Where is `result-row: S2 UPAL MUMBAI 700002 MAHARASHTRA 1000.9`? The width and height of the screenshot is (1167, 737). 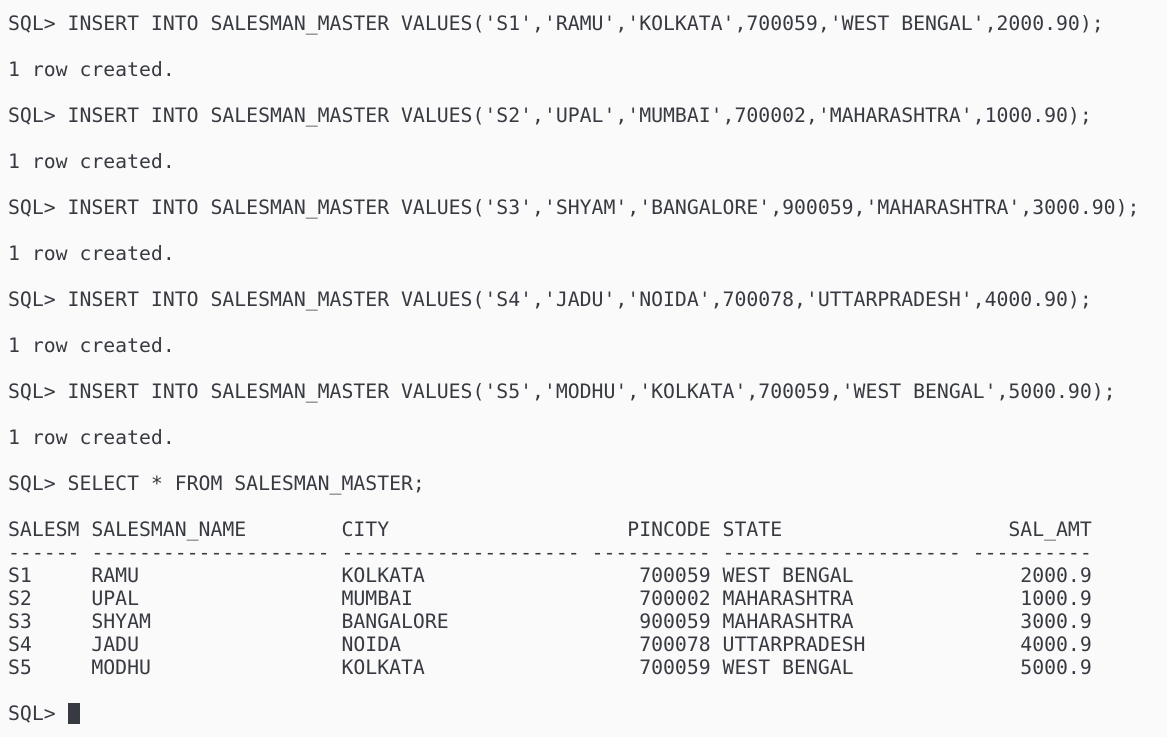
result-row: S2 UPAL MUMBAI 700002 MAHARASHTRA 1000.9 is located at coordinates (550, 598).